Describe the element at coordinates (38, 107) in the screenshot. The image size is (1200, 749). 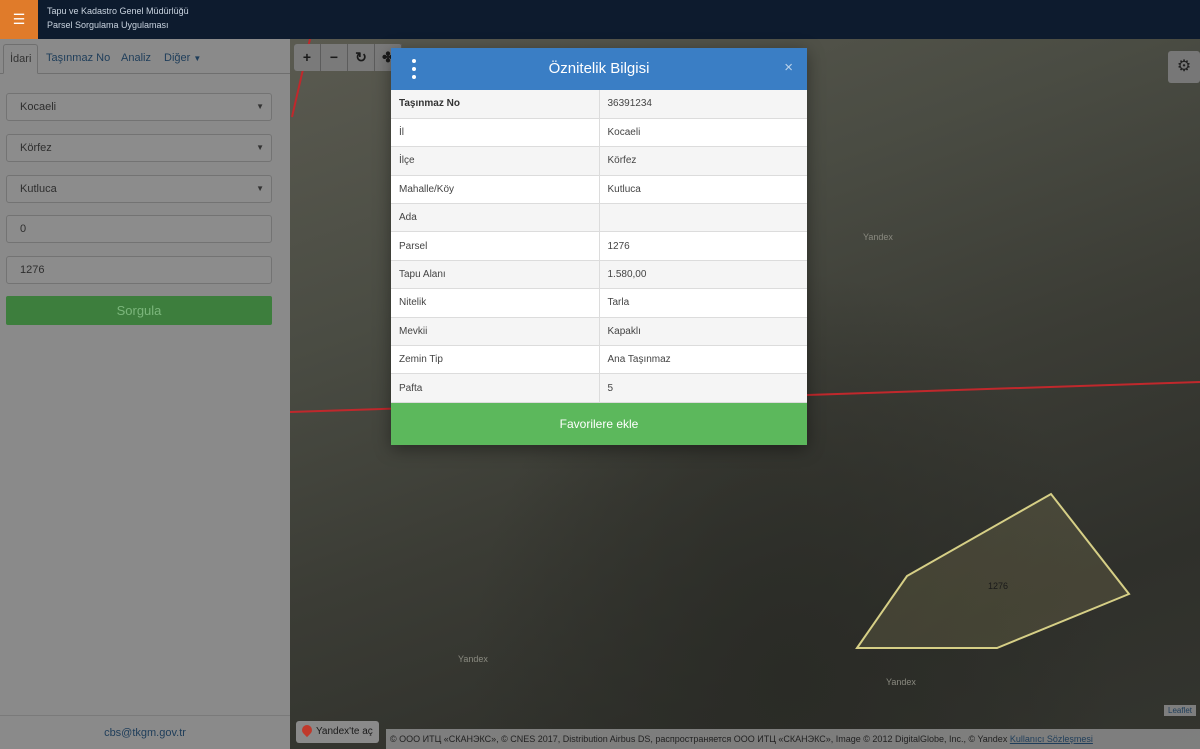
I see `il-select-value: Kocaeli` at that location.